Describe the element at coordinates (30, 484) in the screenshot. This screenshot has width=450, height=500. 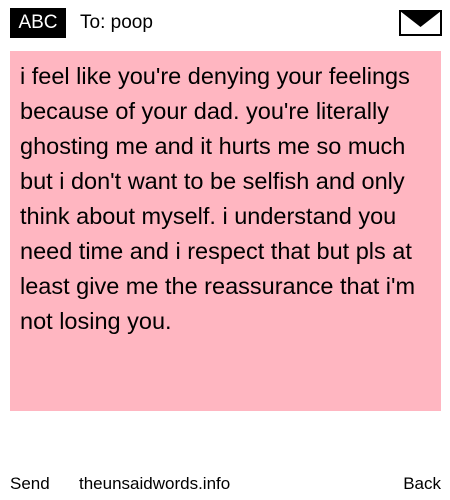
I see `send-button: Send` at that location.